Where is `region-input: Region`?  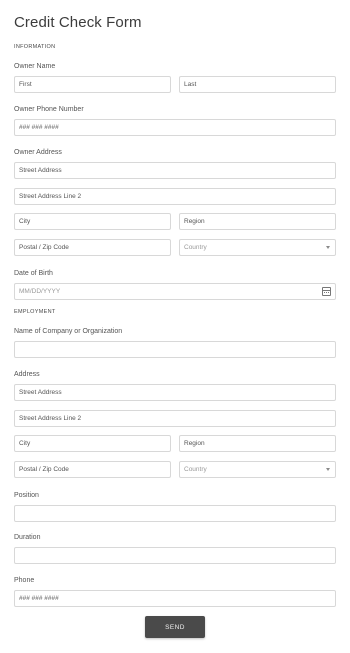
region-input: Region is located at coordinates (257, 443).